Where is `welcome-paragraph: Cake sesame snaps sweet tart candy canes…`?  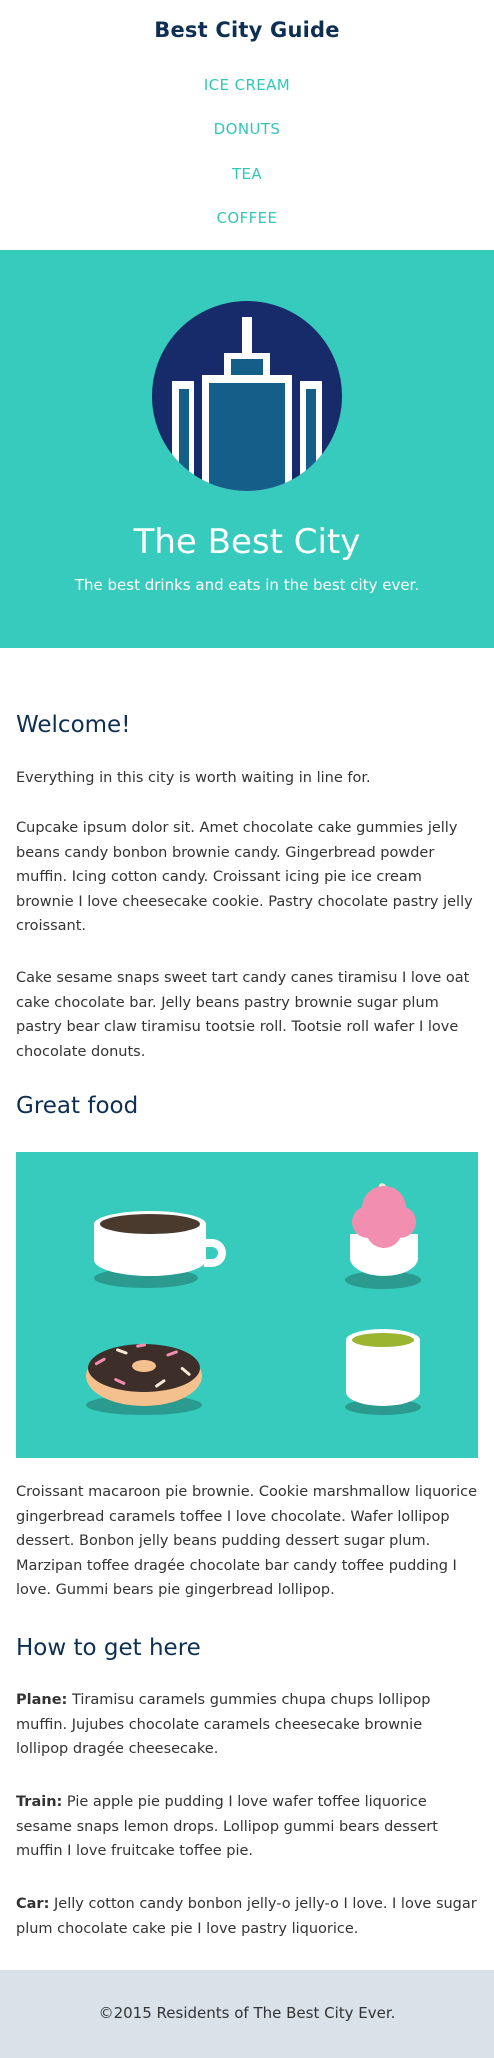
welcome-paragraph: Cake sesame snaps sweet tart candy canes… is located at coordinates (243, 1015).